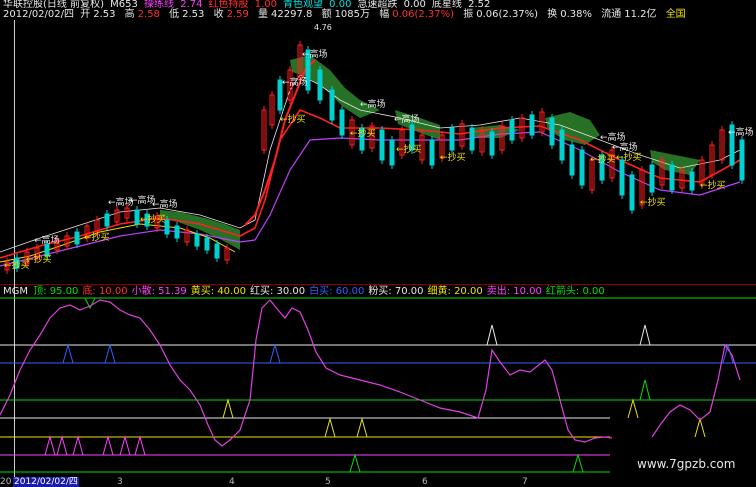  What do you see at coordinates (396, 291) in the screenshot?
I see `indicator-param-6: 粉买: 70.00` at bounding box center [396, 291].